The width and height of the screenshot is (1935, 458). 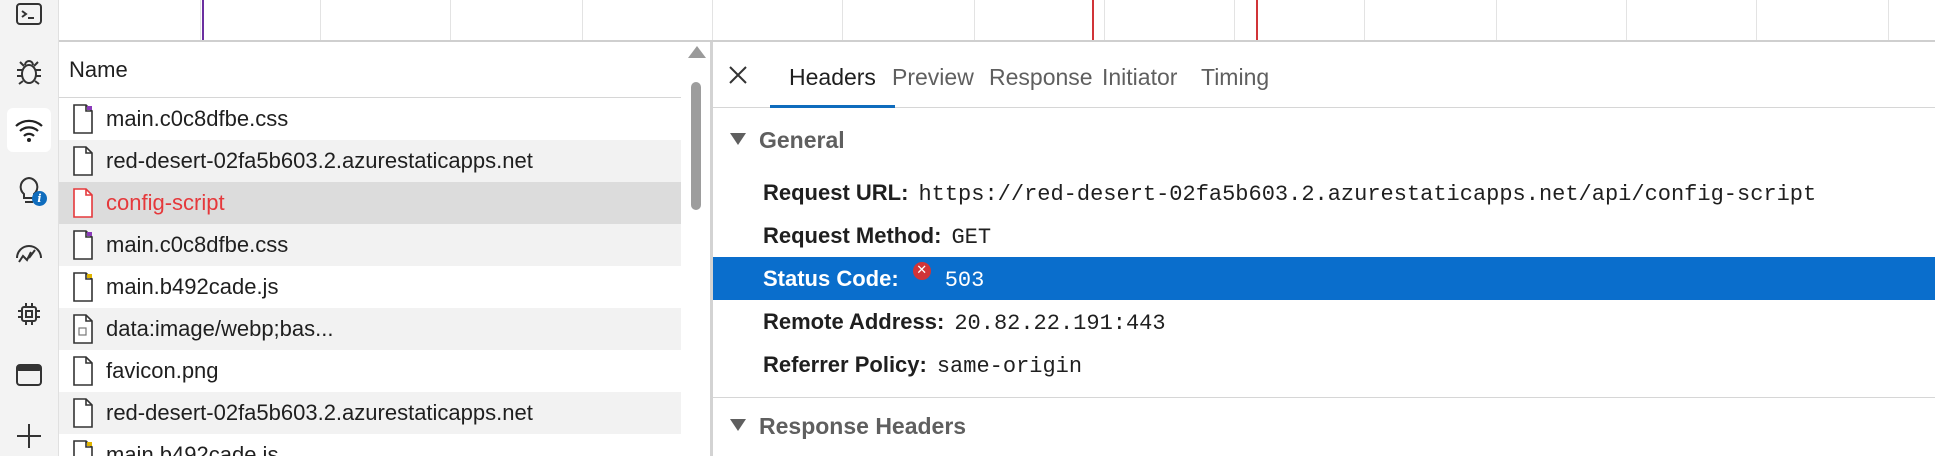 What do you see at coordinates (1324, 397) in the screenshot?
I see `section-divider` at bounding box center [1324, 397].